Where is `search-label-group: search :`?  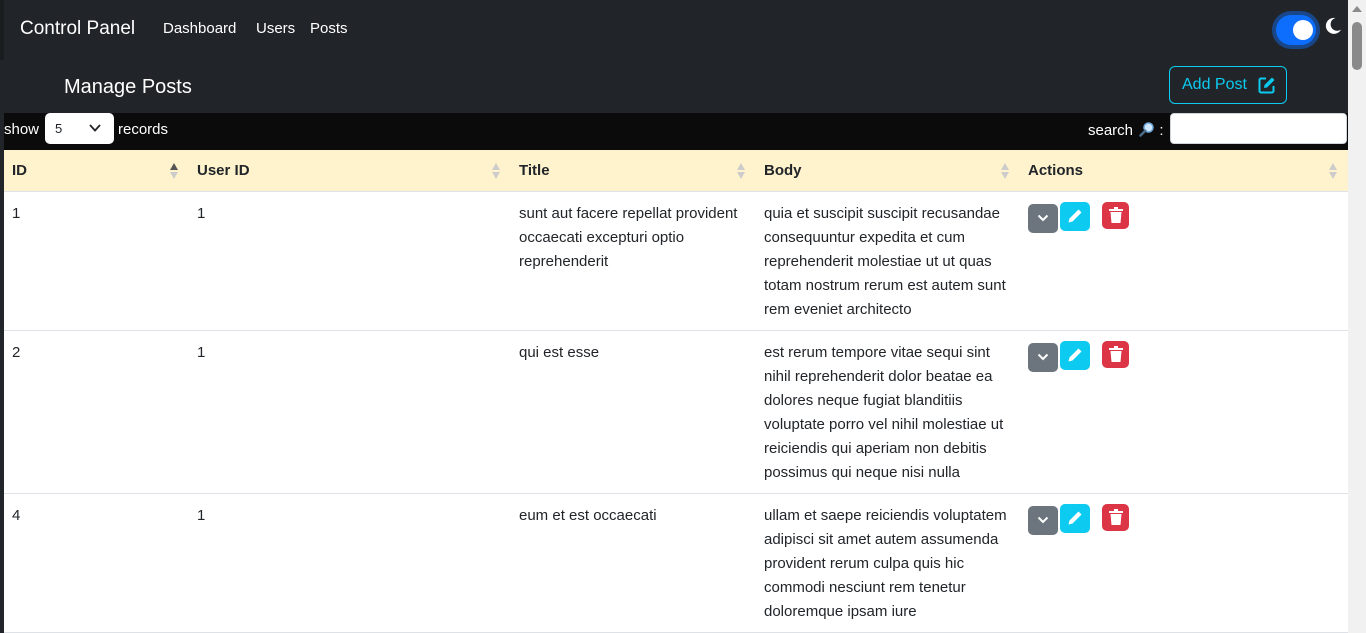 search-label-group: search : is located at coordinates (1126, 130).